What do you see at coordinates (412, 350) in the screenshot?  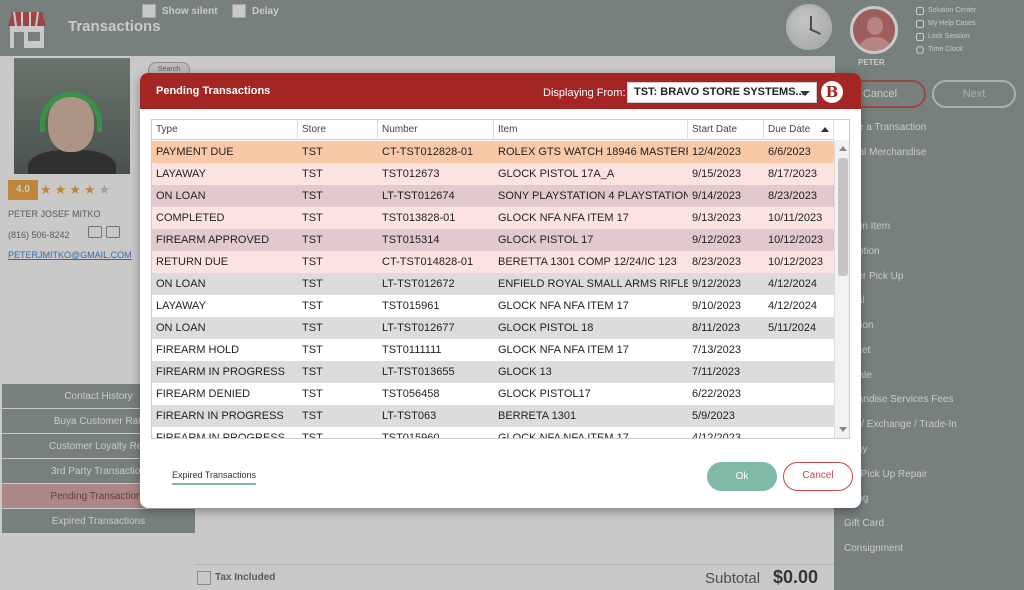 I see `cell-number: TST0111111` at bounding box center [412, 350].